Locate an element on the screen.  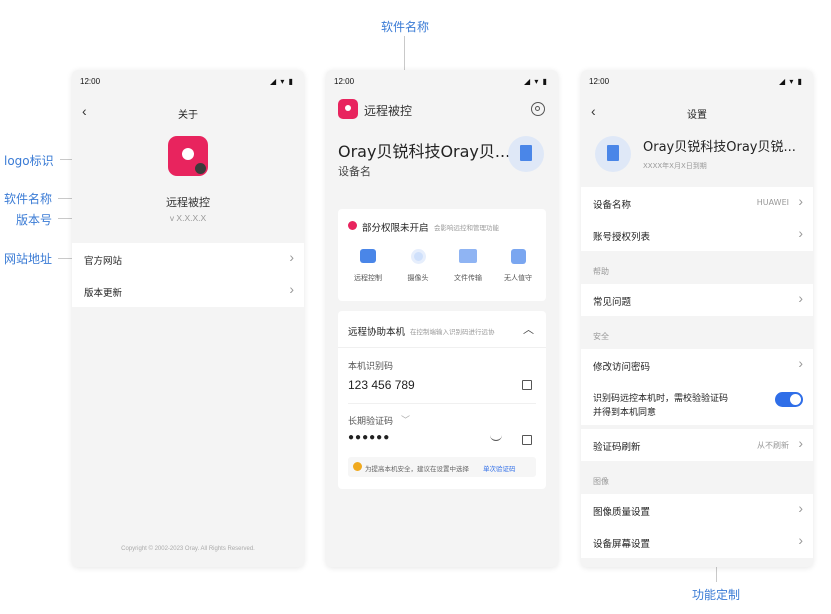
settings-gear-icon is located at coordinates (538, 109).